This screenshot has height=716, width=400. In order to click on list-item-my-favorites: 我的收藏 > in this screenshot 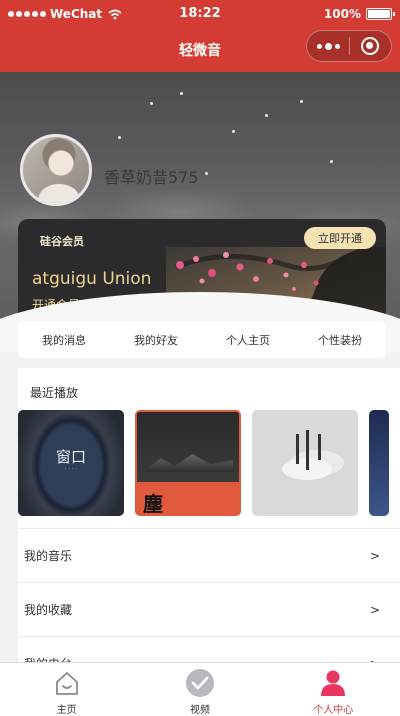, I will do `click(209, 609)`.